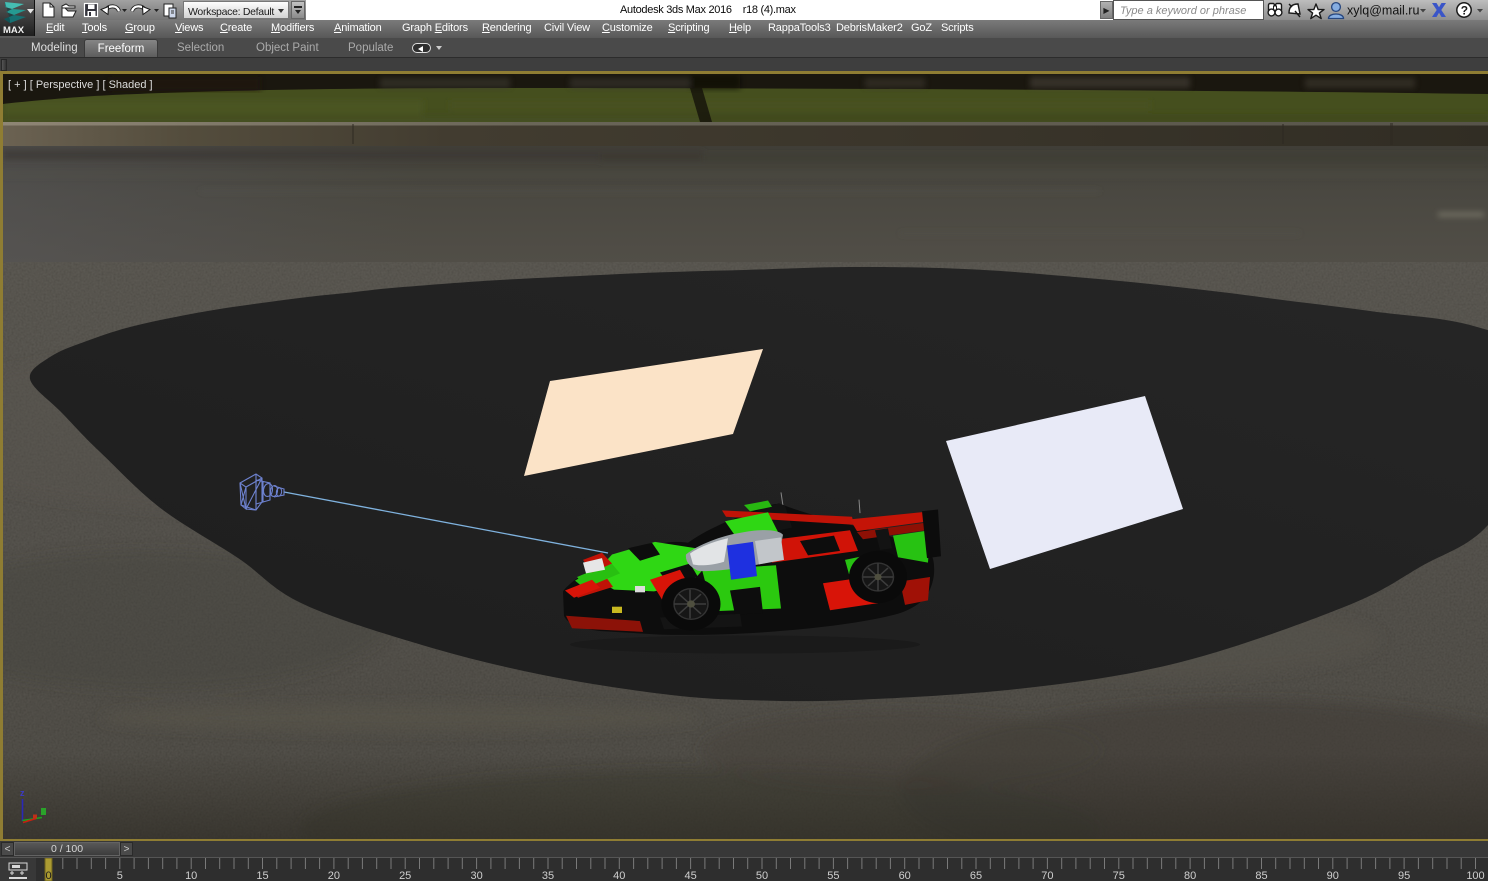 Image resolution: width=1488 pixels, height=881 pixels. What do you see at coordinates (1333, 875) in the screenshot?
I see `svg-text: 90` at bounding box center [1333, 875].